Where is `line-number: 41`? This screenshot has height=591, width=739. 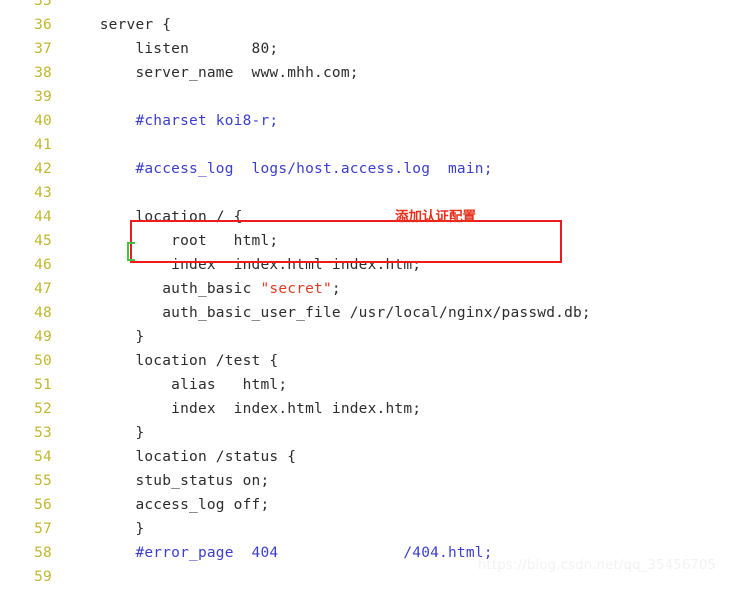
line-number: 41 is located at coordinates (43, 145).